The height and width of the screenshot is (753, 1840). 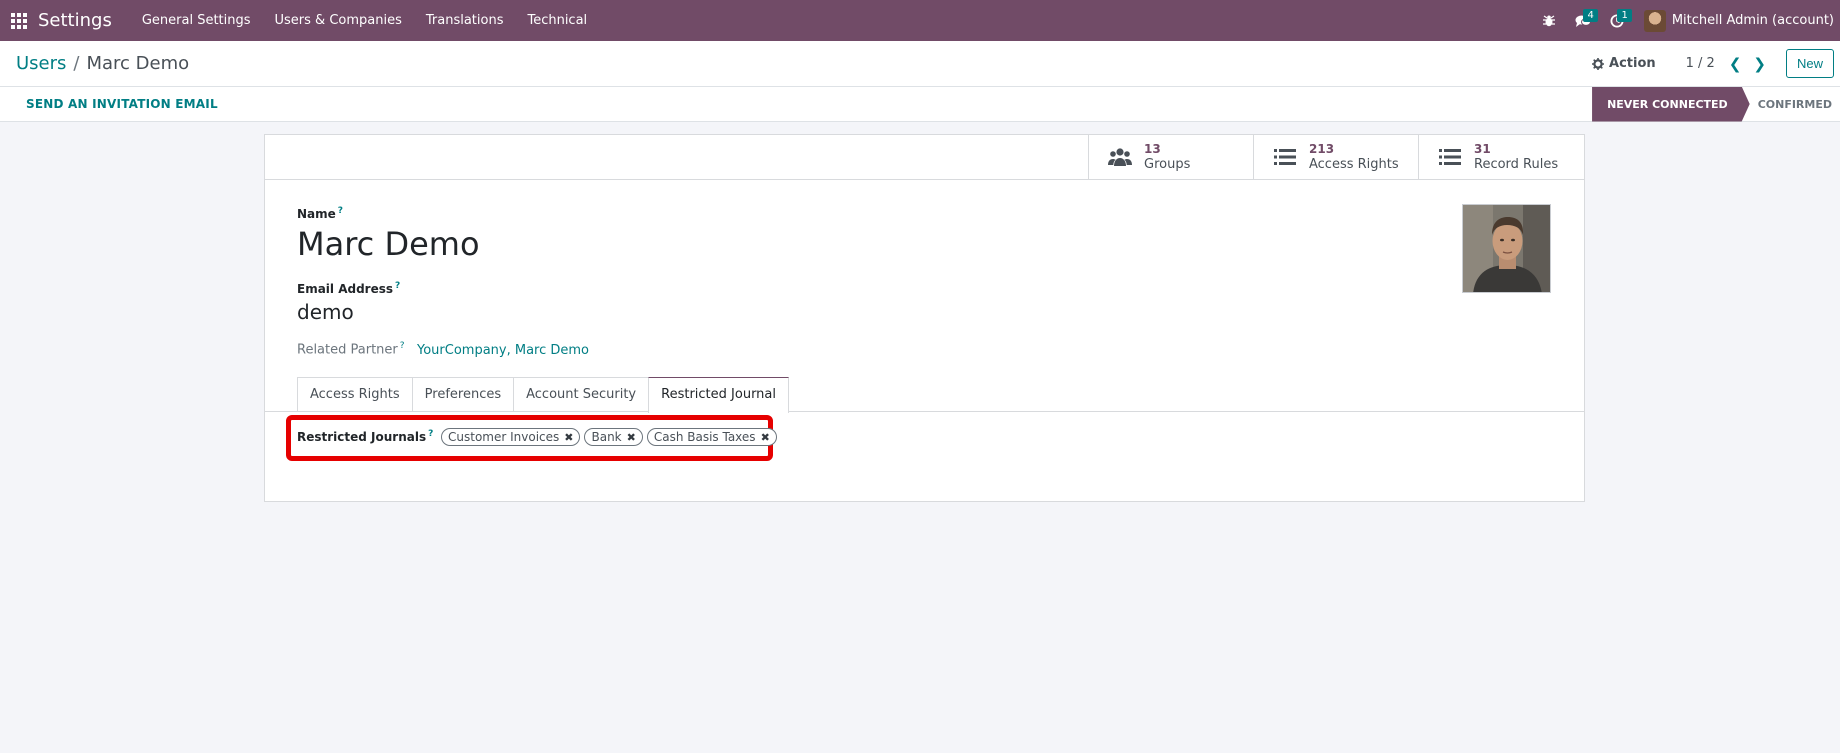 What do you see at coordinates (1598, 63) in the screenshot?
I see `gear-icon` at bounding box center [1598, 63].